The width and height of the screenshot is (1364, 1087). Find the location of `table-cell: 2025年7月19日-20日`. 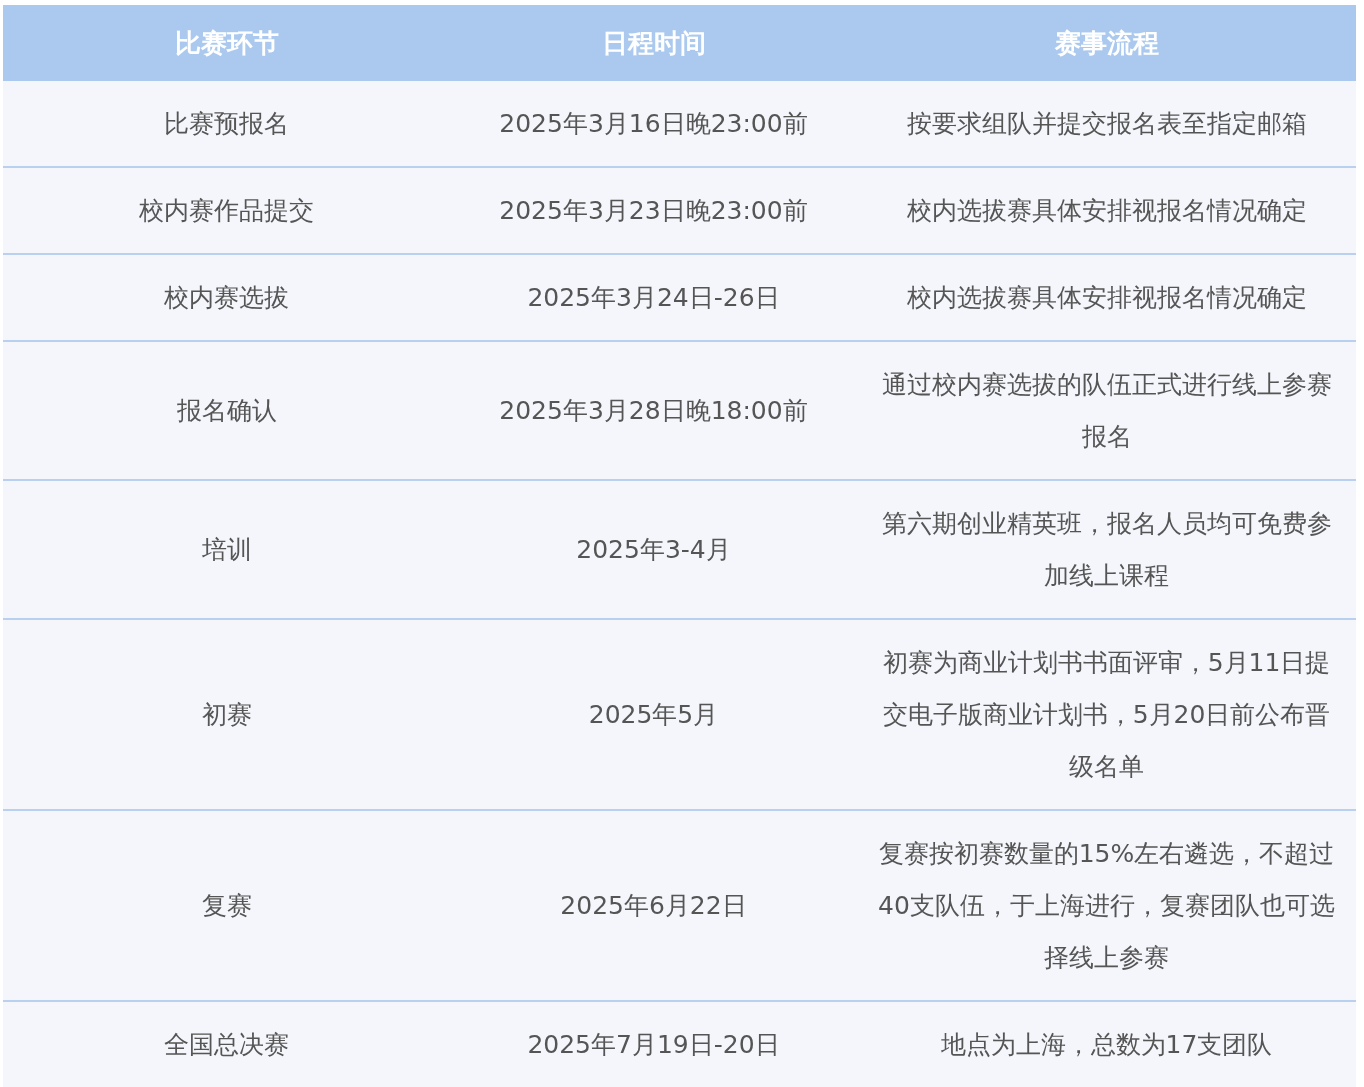

table-cell: 2025年7月19日-20日 is located at coordinates (653, 1044).